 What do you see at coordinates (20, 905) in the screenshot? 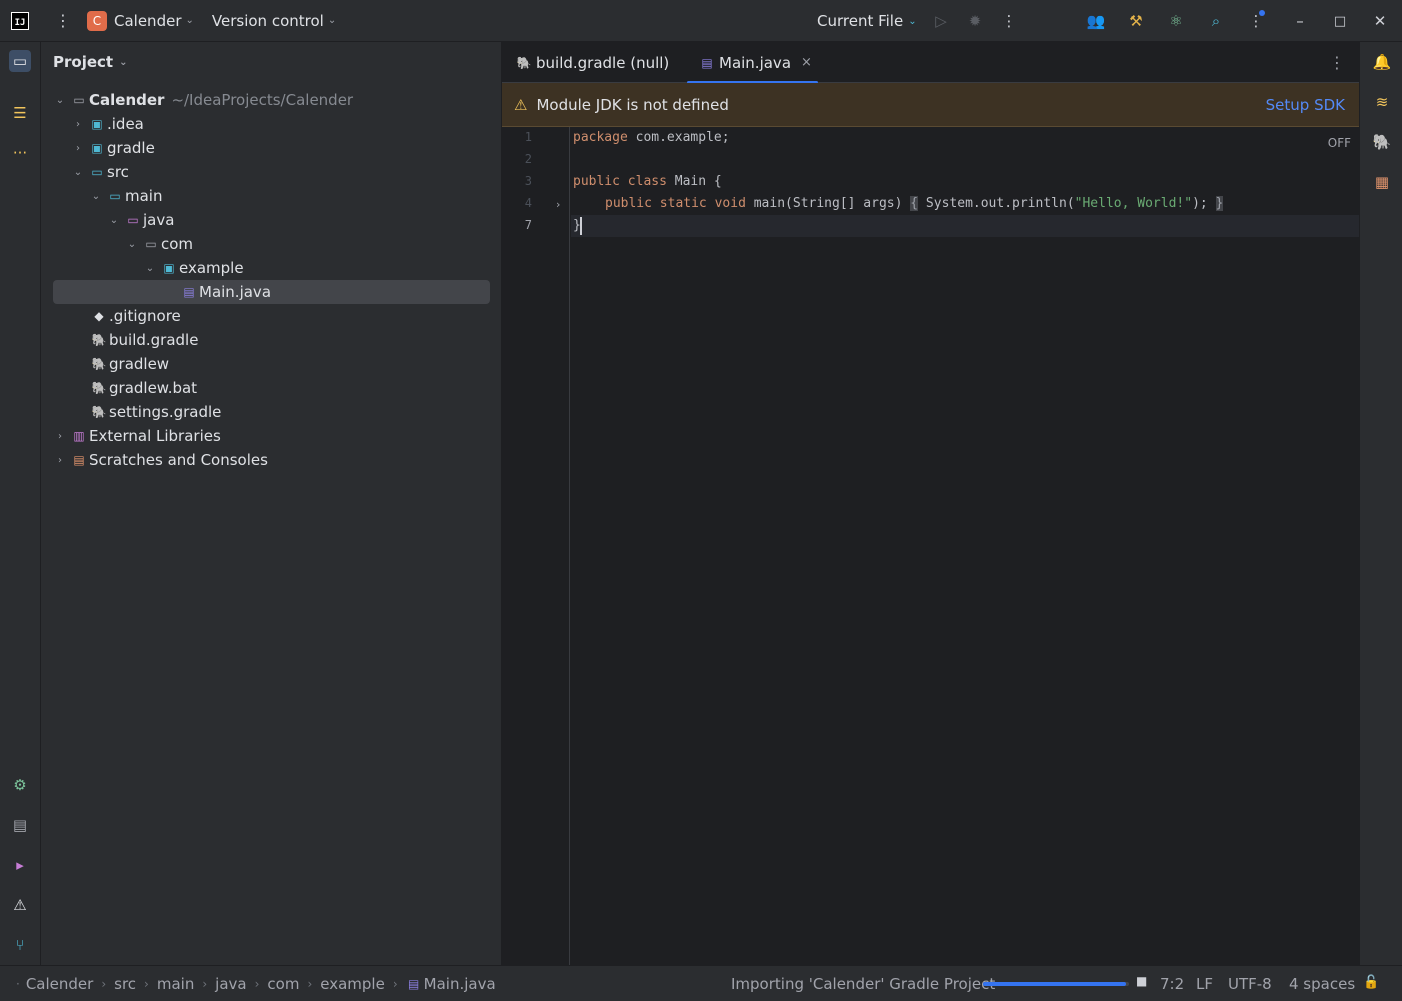
I see `problems-icon: ⚠` at bounding box center [20, 905].